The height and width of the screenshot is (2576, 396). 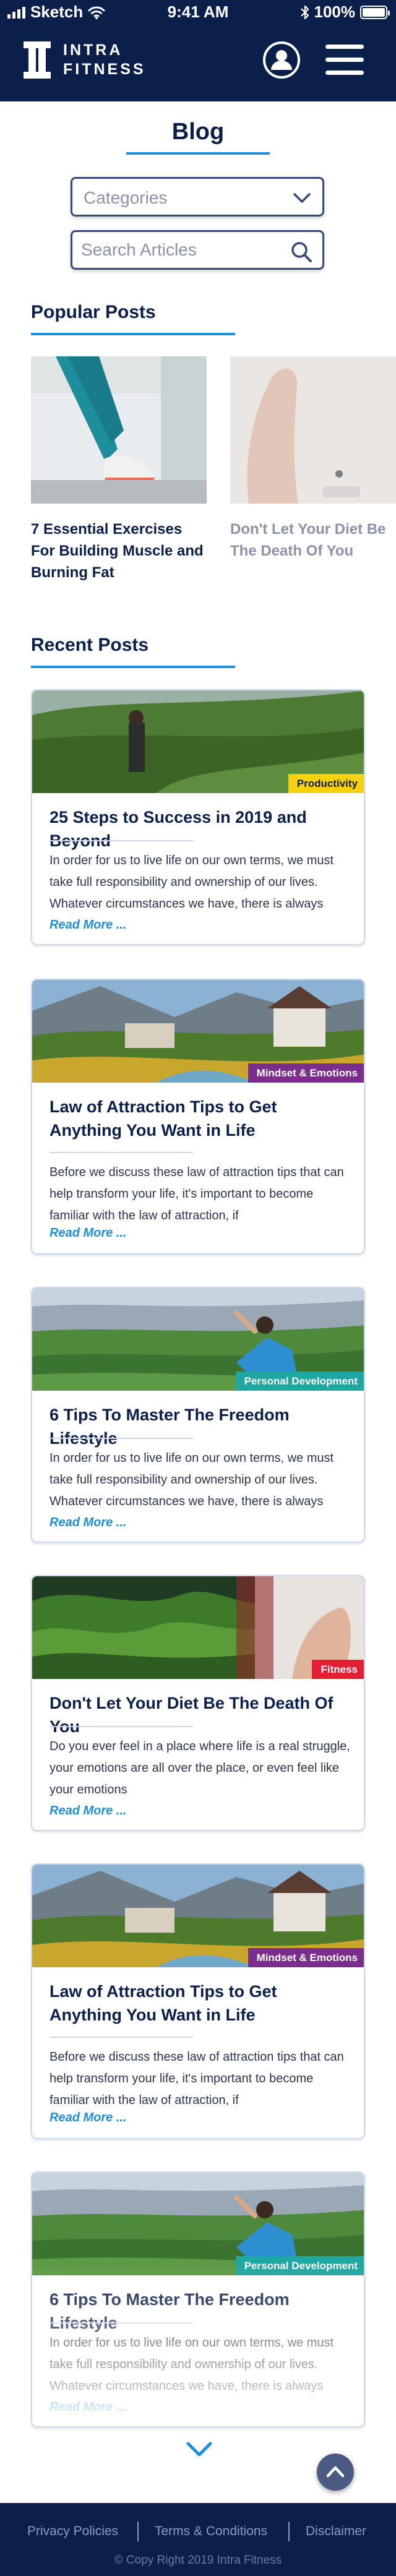 I want to click on app-header: Sketch 9:41 AM 100% INTRA FITNESS, so click(x=198, y=51).